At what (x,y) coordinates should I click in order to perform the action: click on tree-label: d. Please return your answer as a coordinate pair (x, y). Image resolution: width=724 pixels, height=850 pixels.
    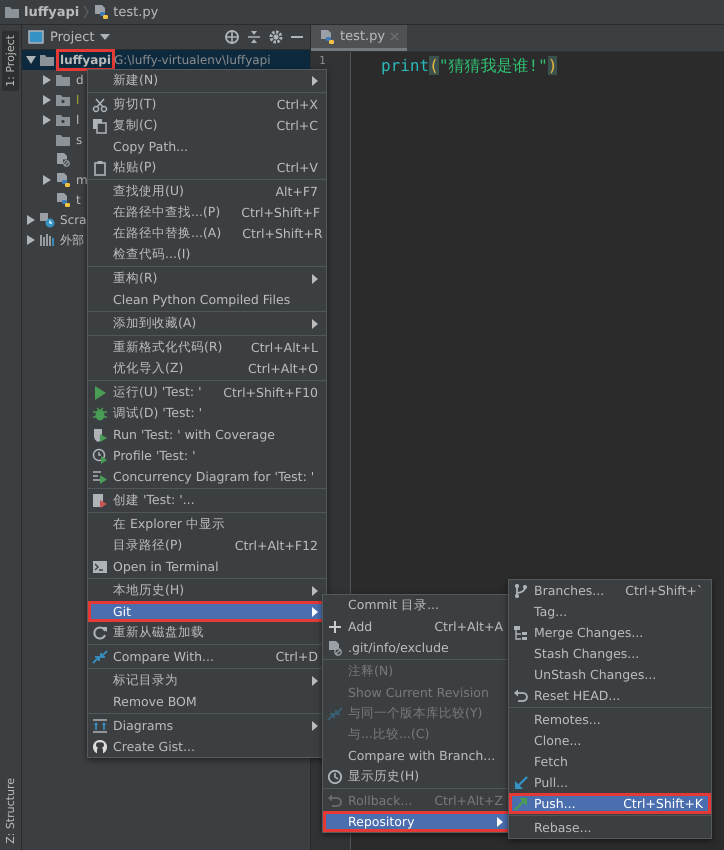
    Looking at the image, I should click on (80, 80).